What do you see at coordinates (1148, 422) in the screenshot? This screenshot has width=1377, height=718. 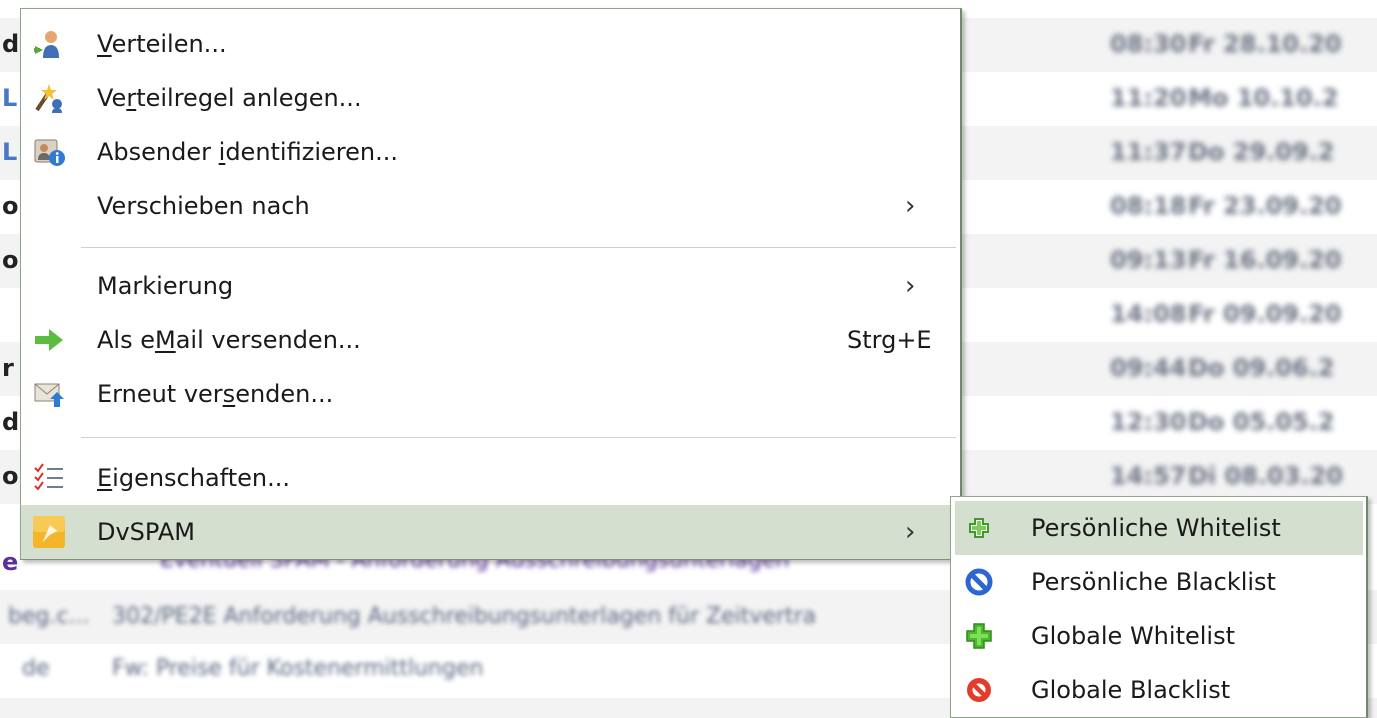 I see `list-time: 12:30` at bounding box center [1148, 422].